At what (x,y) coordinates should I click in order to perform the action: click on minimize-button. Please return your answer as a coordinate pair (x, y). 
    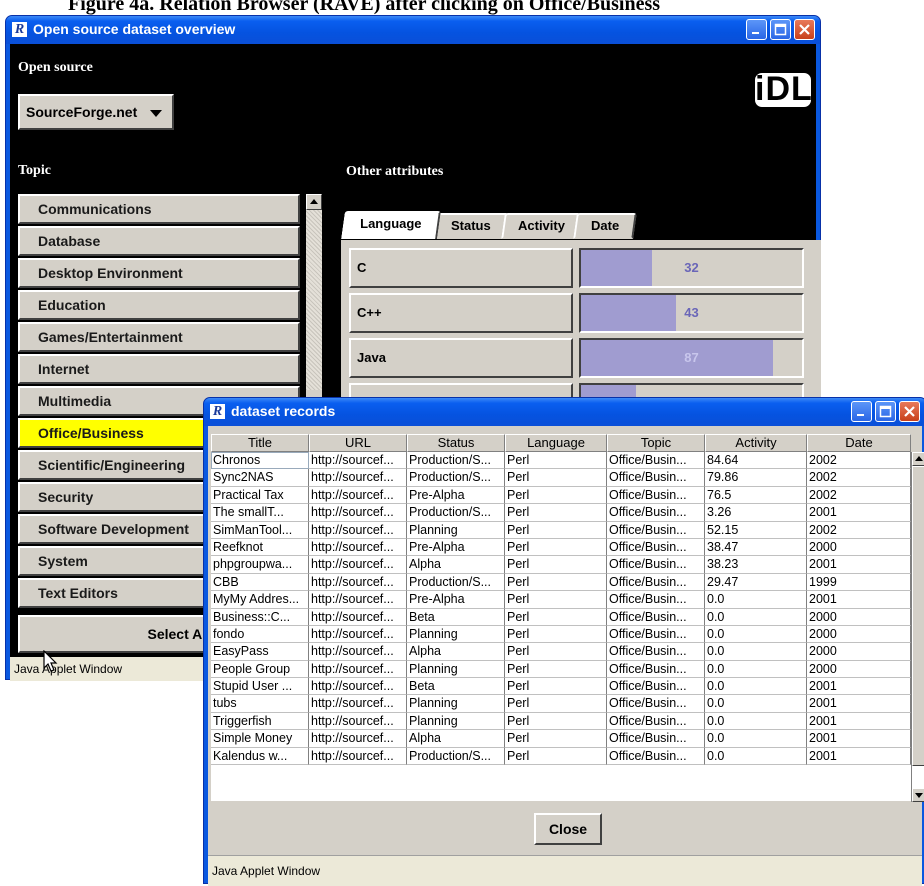
    Looking at the image, I should click on (861, 411).